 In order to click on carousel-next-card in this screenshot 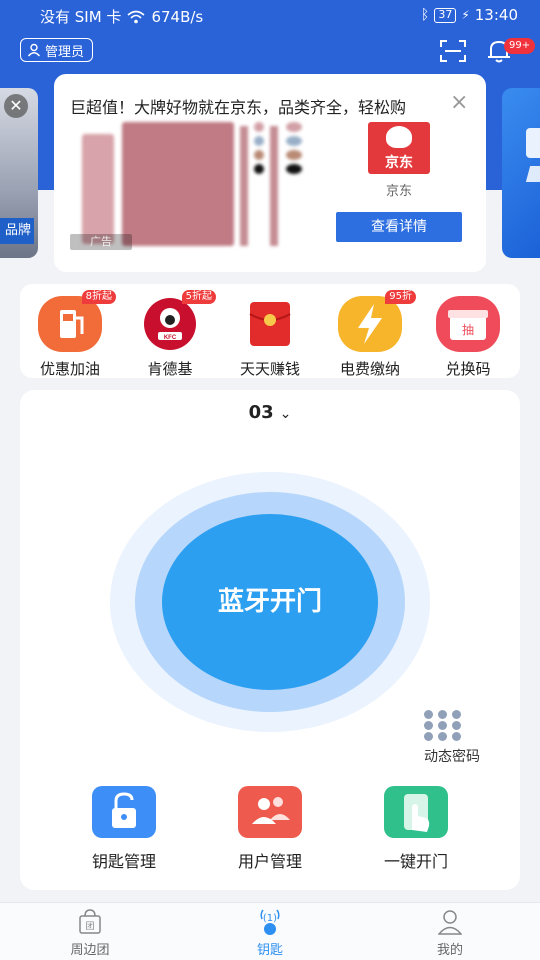, I will do `click(521, 173)`.